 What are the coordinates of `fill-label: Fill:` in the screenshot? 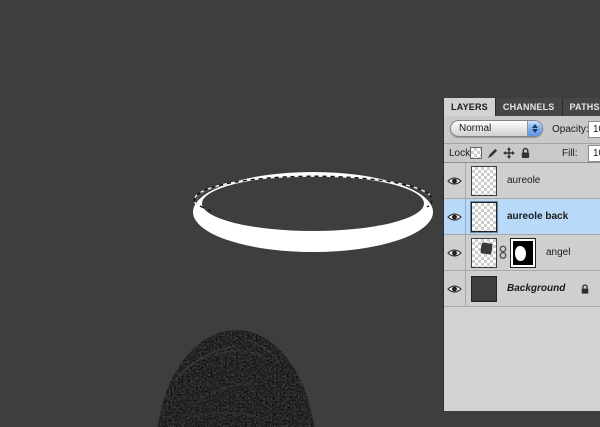 It's located at (570, 153).